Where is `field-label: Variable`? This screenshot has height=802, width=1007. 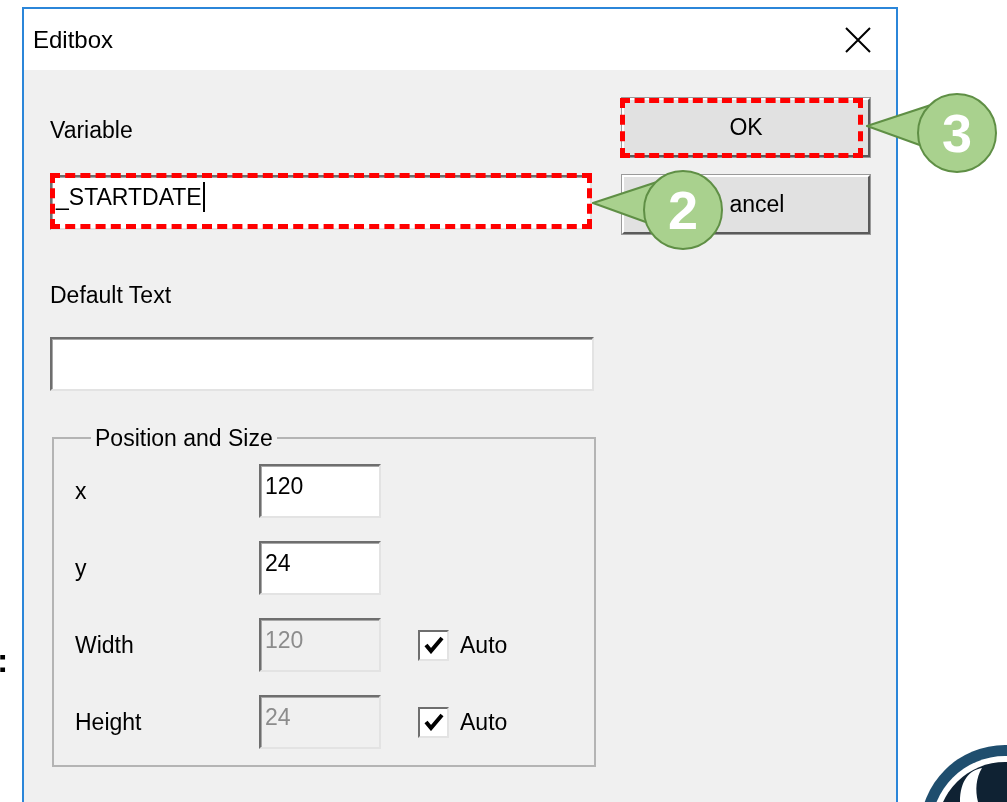
field-label: Variable is located at coordinates (92, 130).